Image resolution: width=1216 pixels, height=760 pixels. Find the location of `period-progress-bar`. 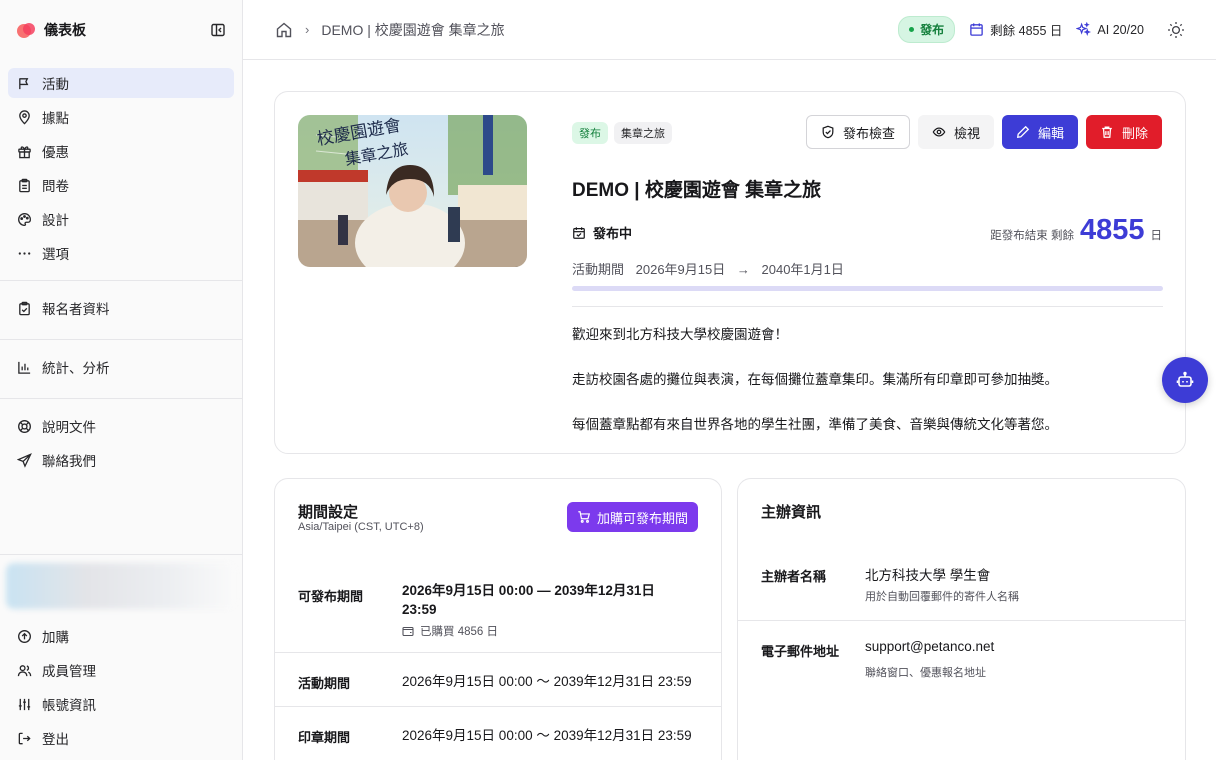

period-progress-bar is located at coordinates (867, 288).